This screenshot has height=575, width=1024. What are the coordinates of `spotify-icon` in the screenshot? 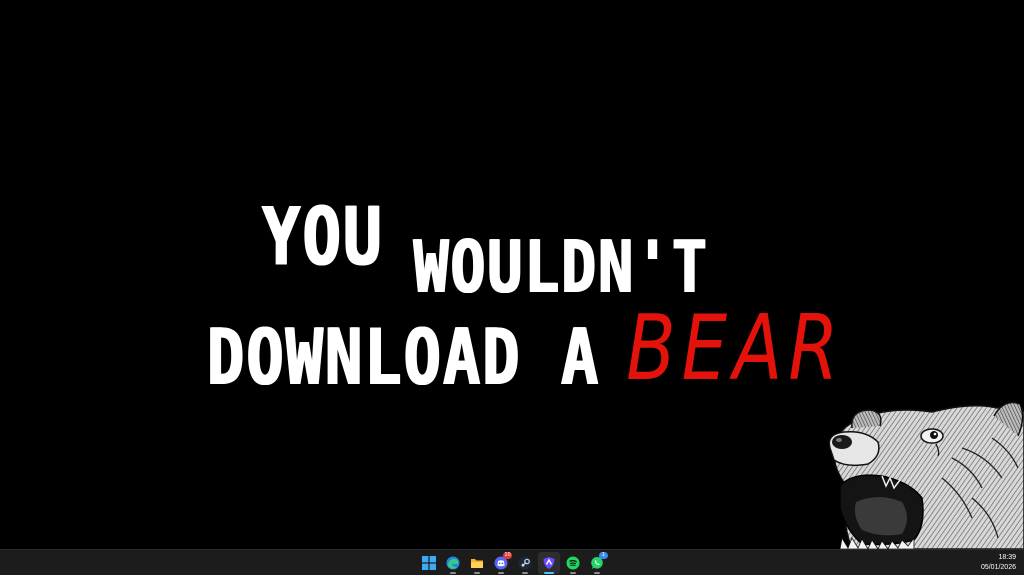 It's located at (573, 563).